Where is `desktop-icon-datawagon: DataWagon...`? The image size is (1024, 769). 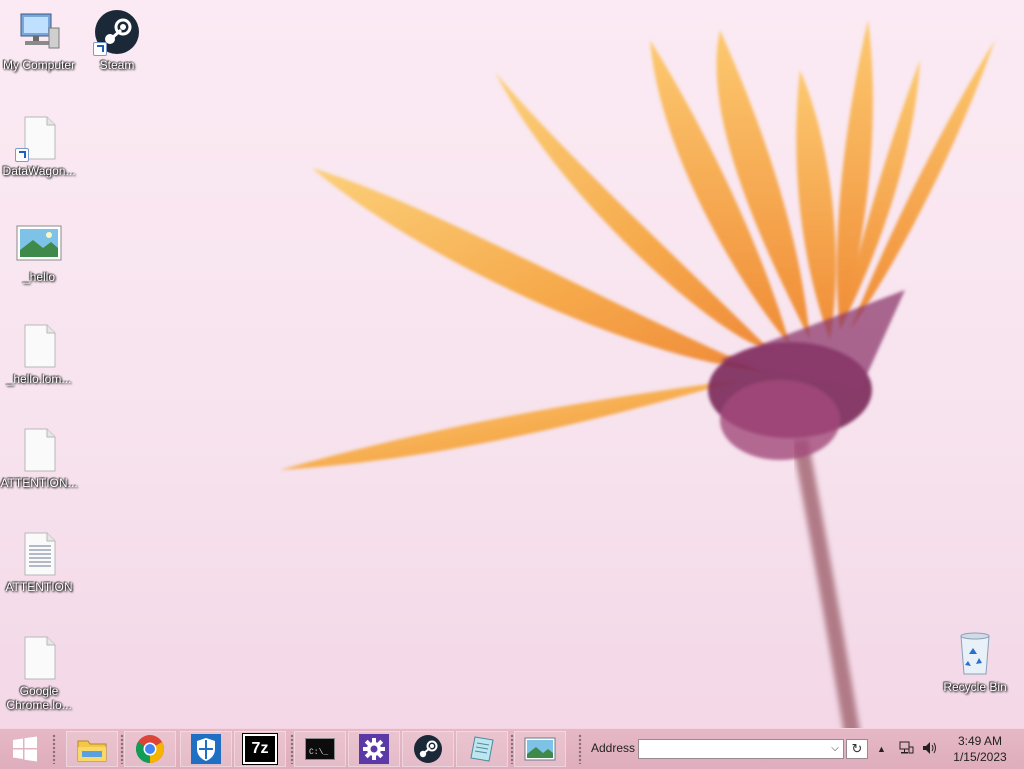
desktop-icon-datawagon: DataWagon... is located at coordinates (39, 146).